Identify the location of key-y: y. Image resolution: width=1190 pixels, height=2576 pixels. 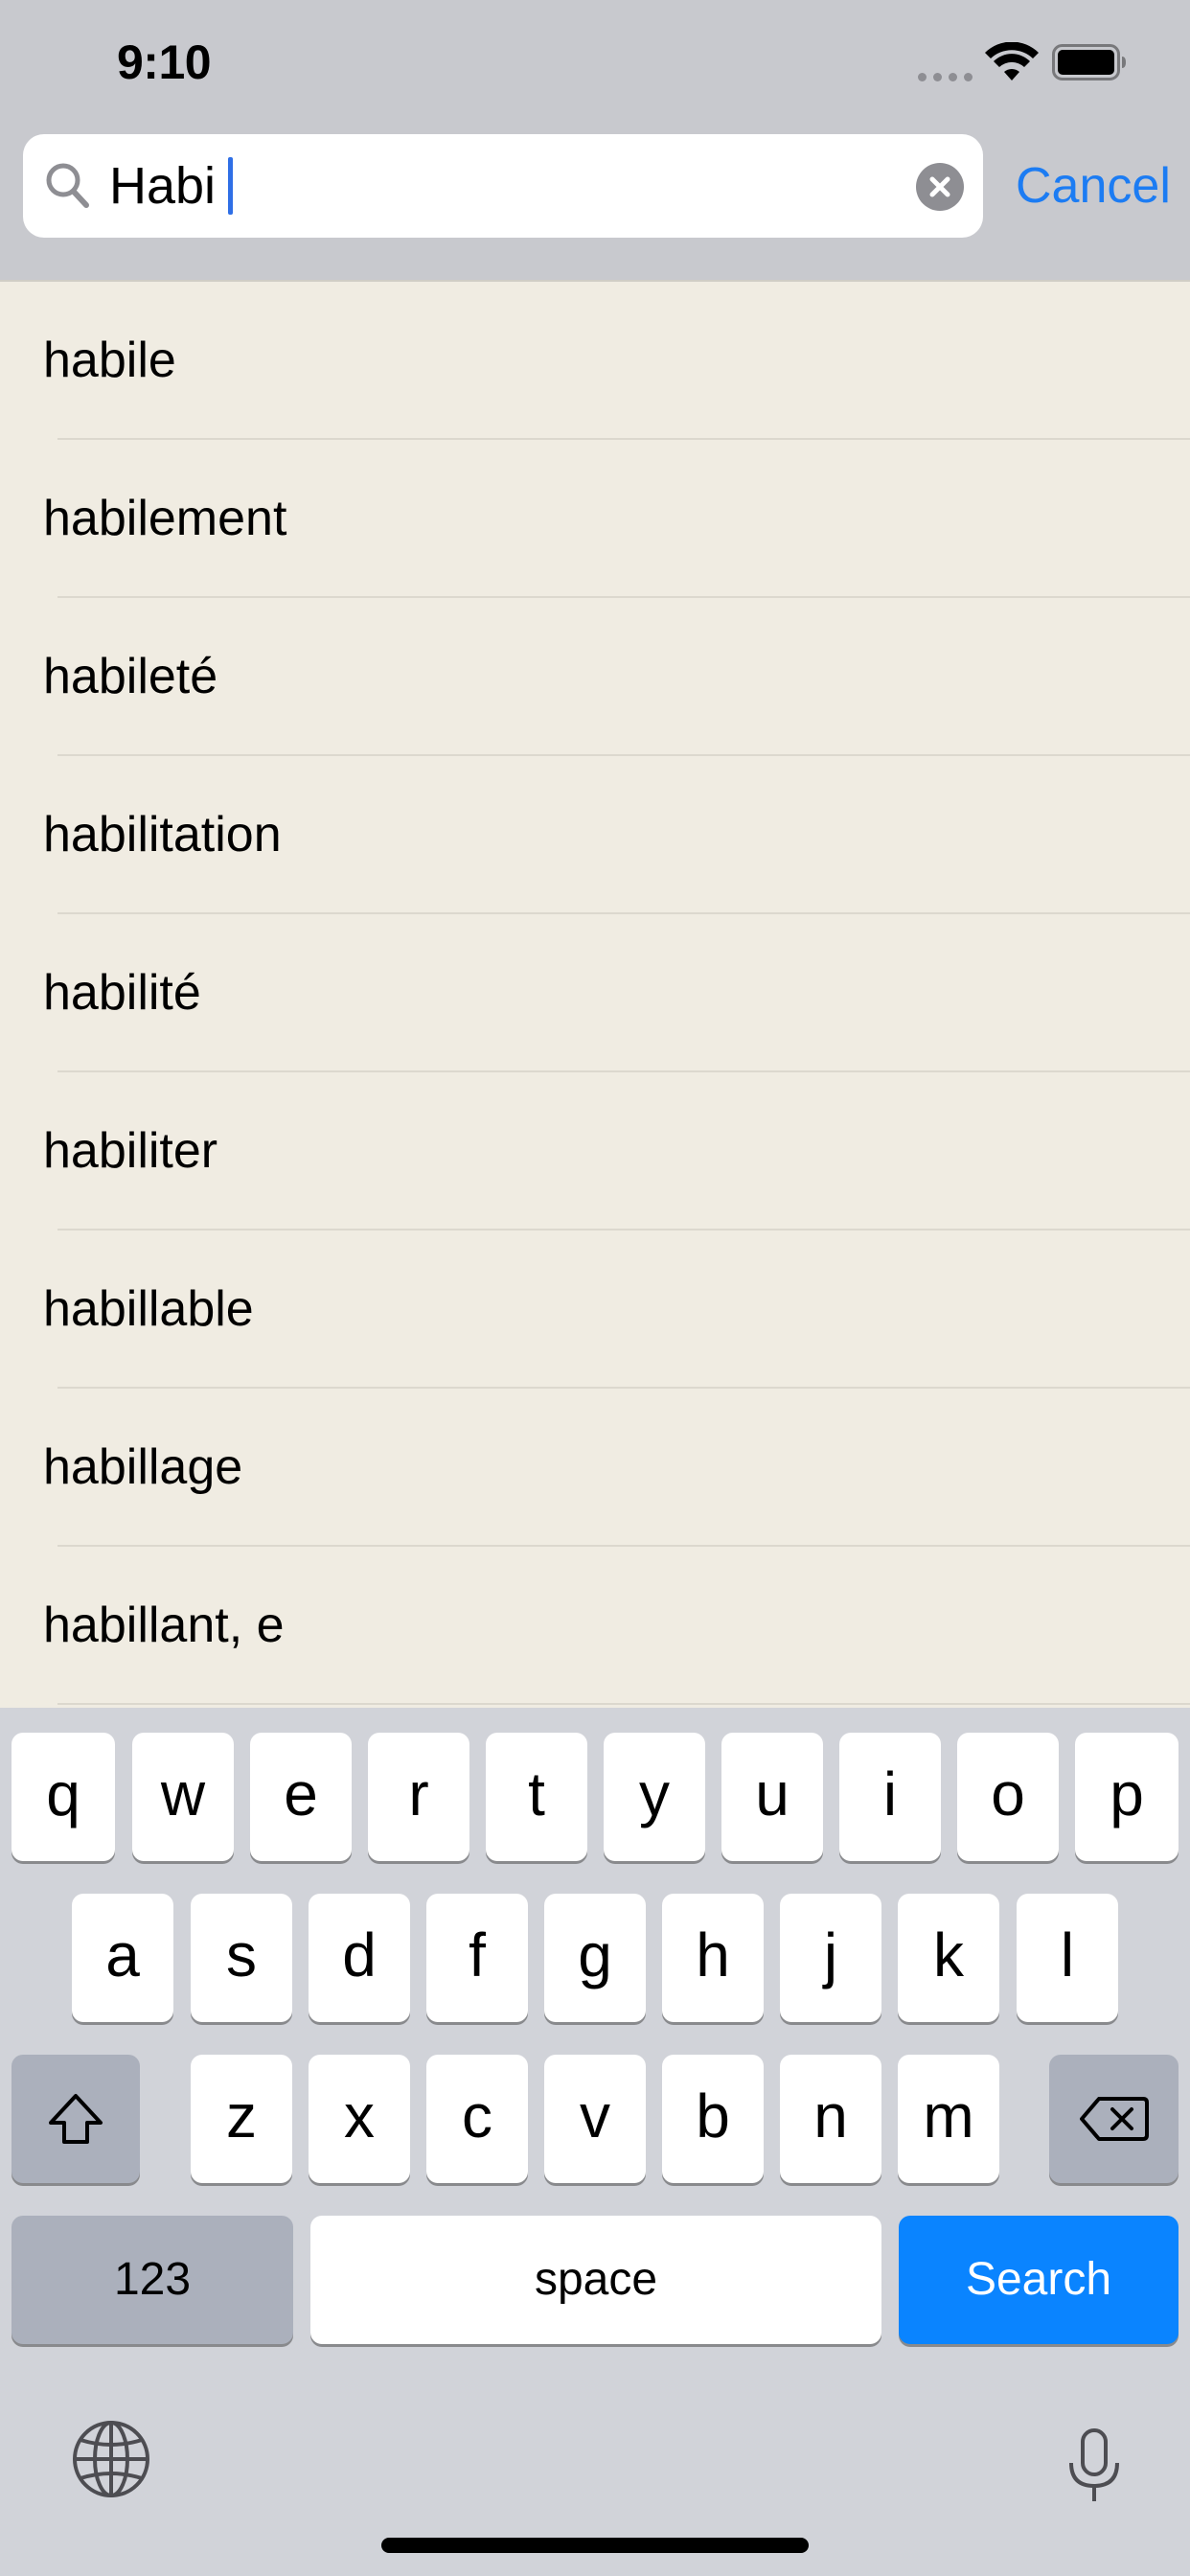
(654, 1797).